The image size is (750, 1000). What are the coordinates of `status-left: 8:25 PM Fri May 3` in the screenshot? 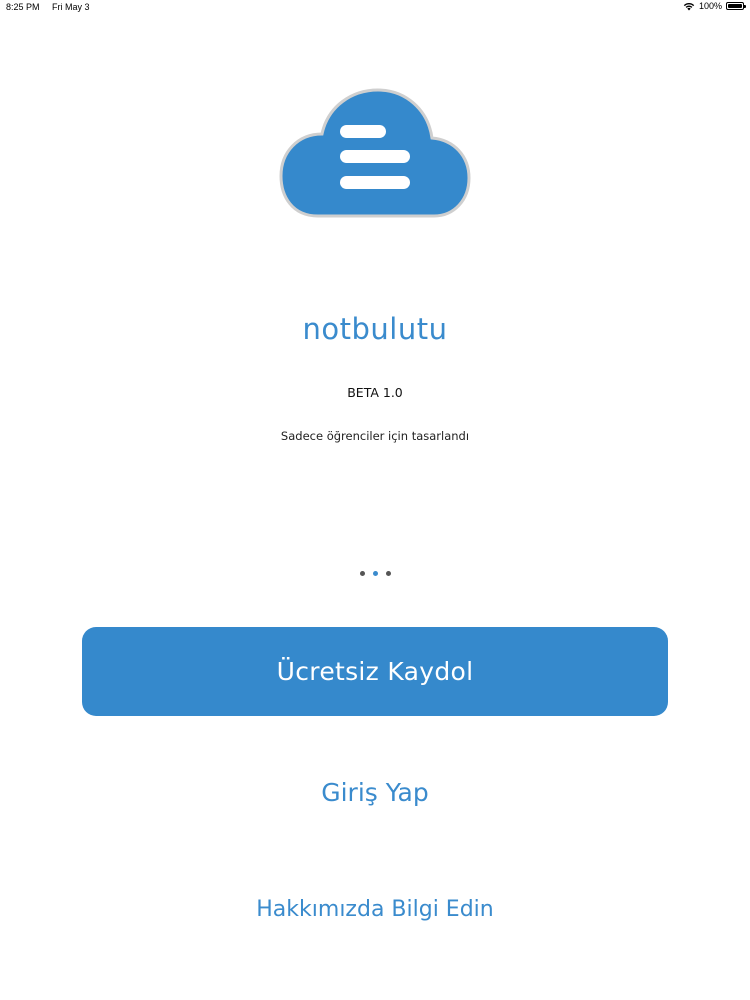 It's located at (53, 7).